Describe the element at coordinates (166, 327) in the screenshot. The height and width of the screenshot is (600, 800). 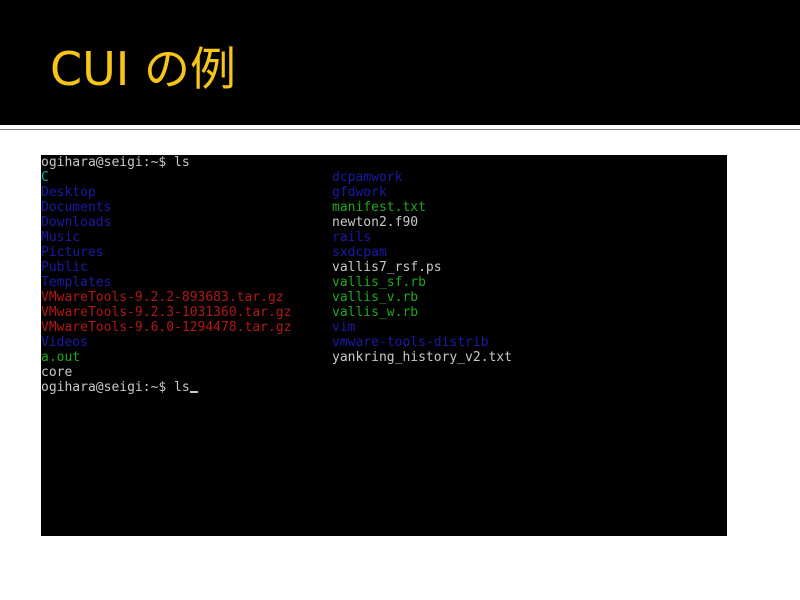
I see `file-entry: VMwareTools-9.6.0-1294478.tar.gz` at that location.